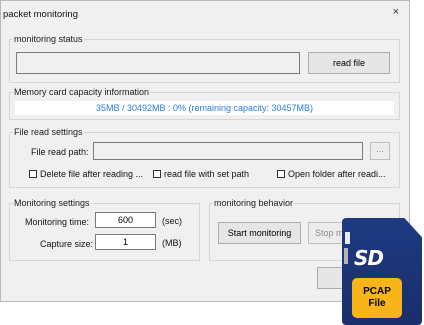 This screenshot has width=424, height=325. I want to click on monitoring-status-group: monitoring status read file, so click(204, 58).